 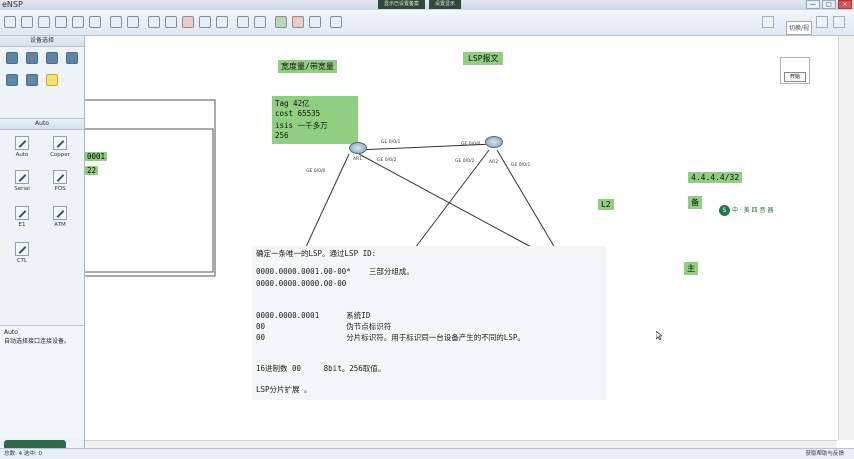 What do you see at coordinates (37, 341) in the screenshot?
I see `description-text: 自动选择接口连接设备。` at bounding box center [37, 341].